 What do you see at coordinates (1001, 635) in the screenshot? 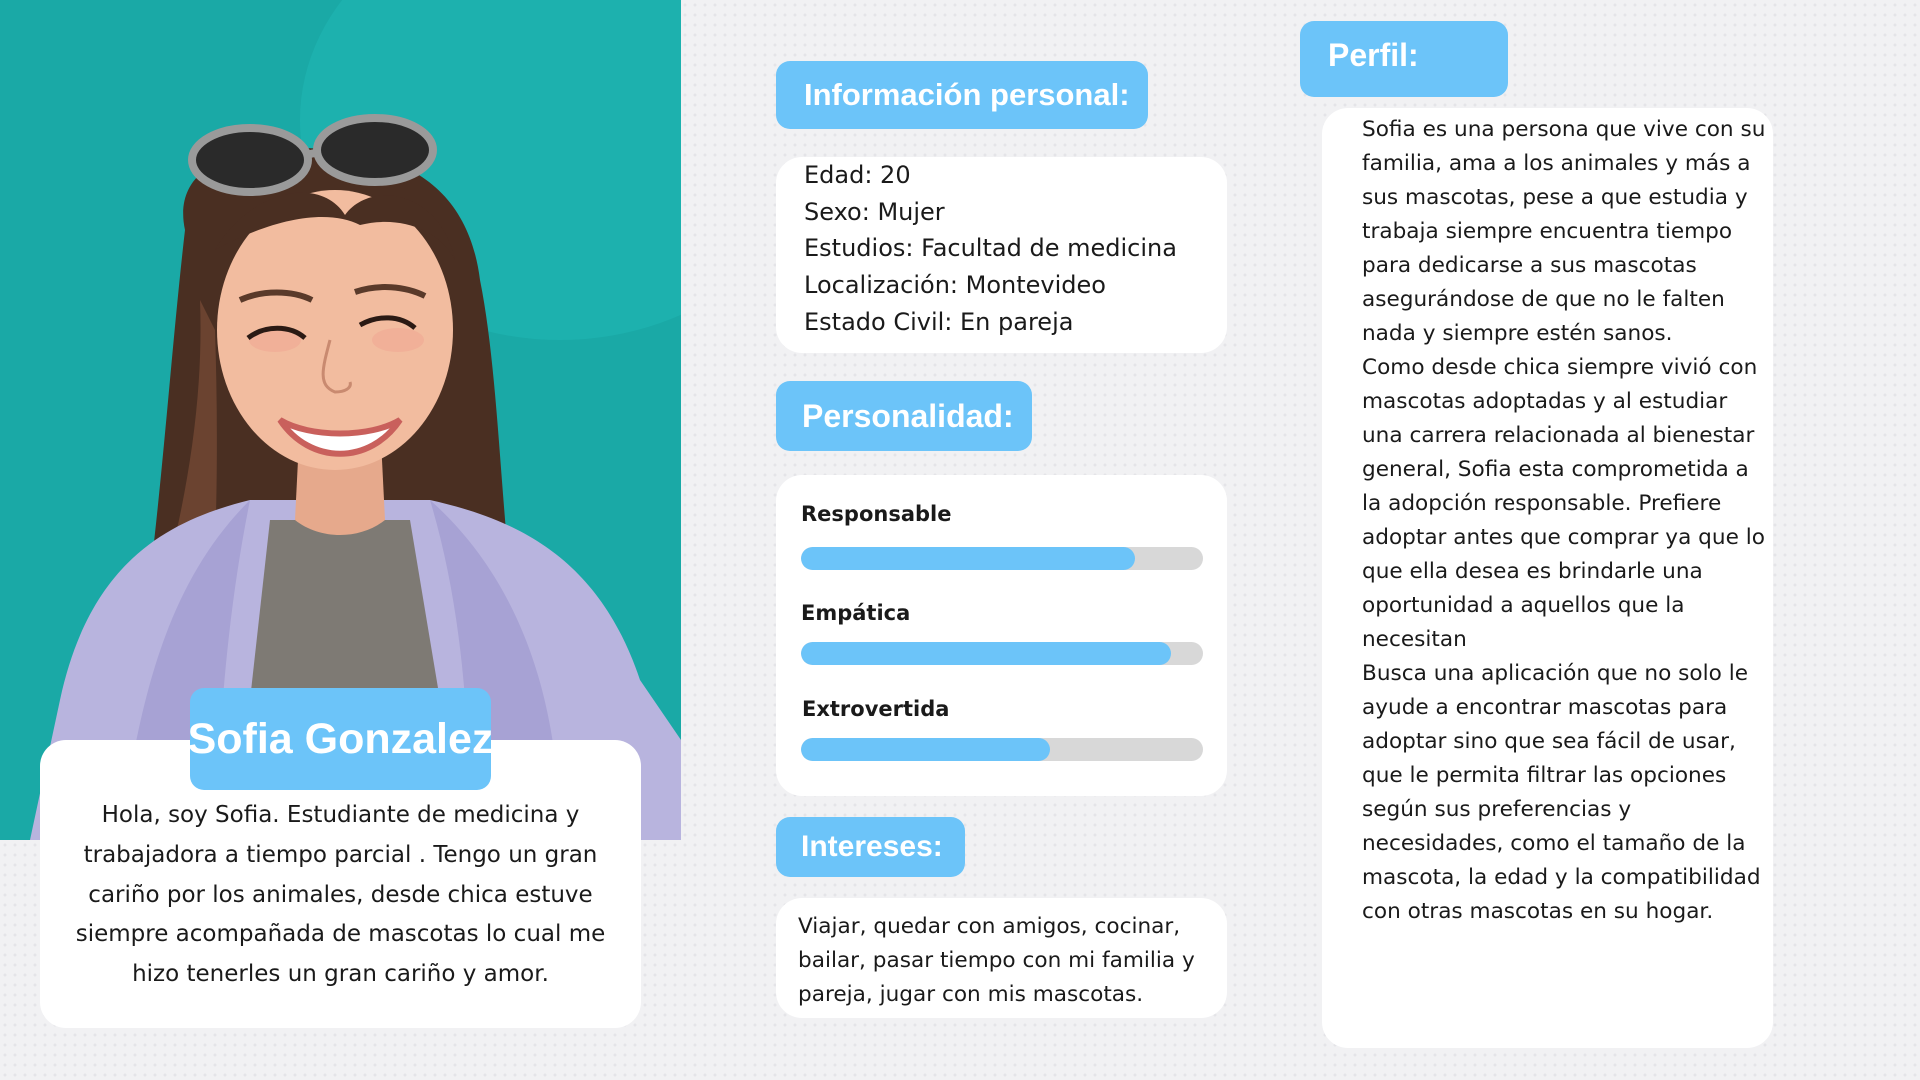
I see `personality-card: Responsable Empática Extrovertida` at bounding box center [1001, 635].